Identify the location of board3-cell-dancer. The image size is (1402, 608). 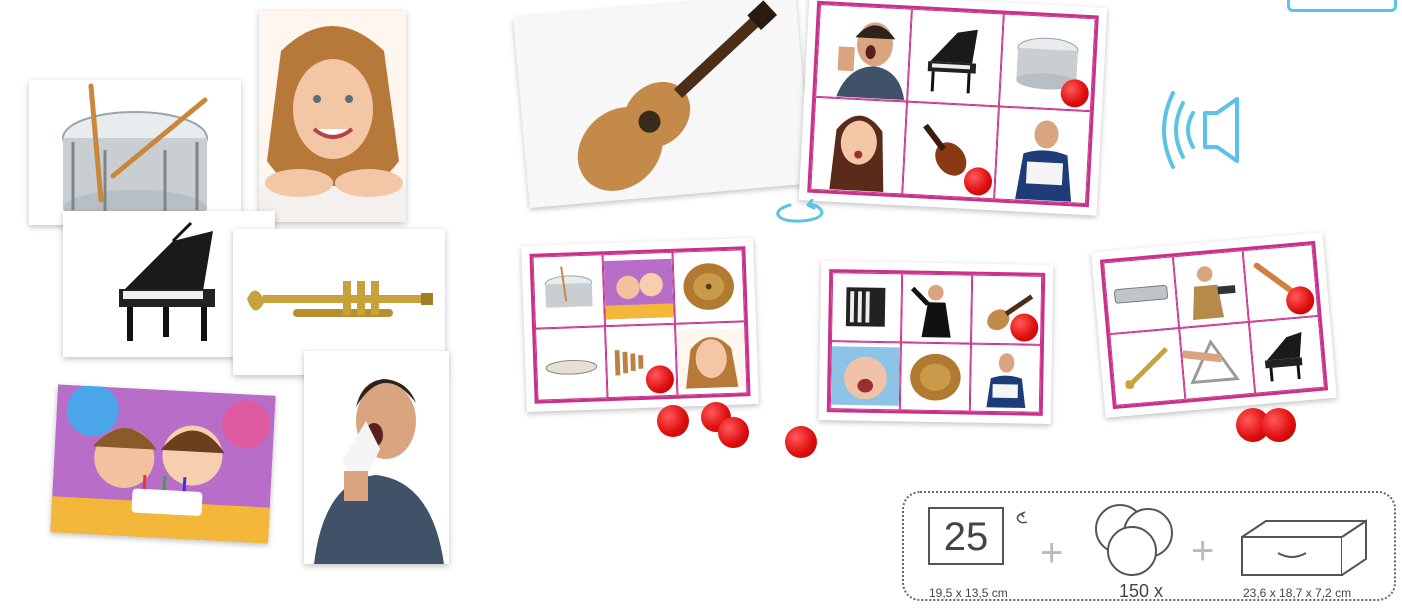
(937, 308).